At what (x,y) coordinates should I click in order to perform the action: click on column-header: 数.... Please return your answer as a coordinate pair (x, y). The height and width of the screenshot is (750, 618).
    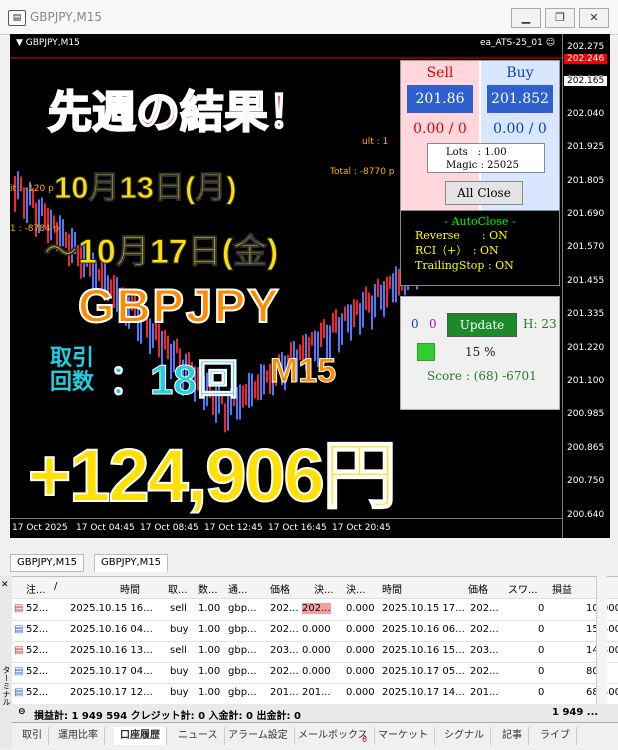
    Looking at the image, I should click on (208, 588).